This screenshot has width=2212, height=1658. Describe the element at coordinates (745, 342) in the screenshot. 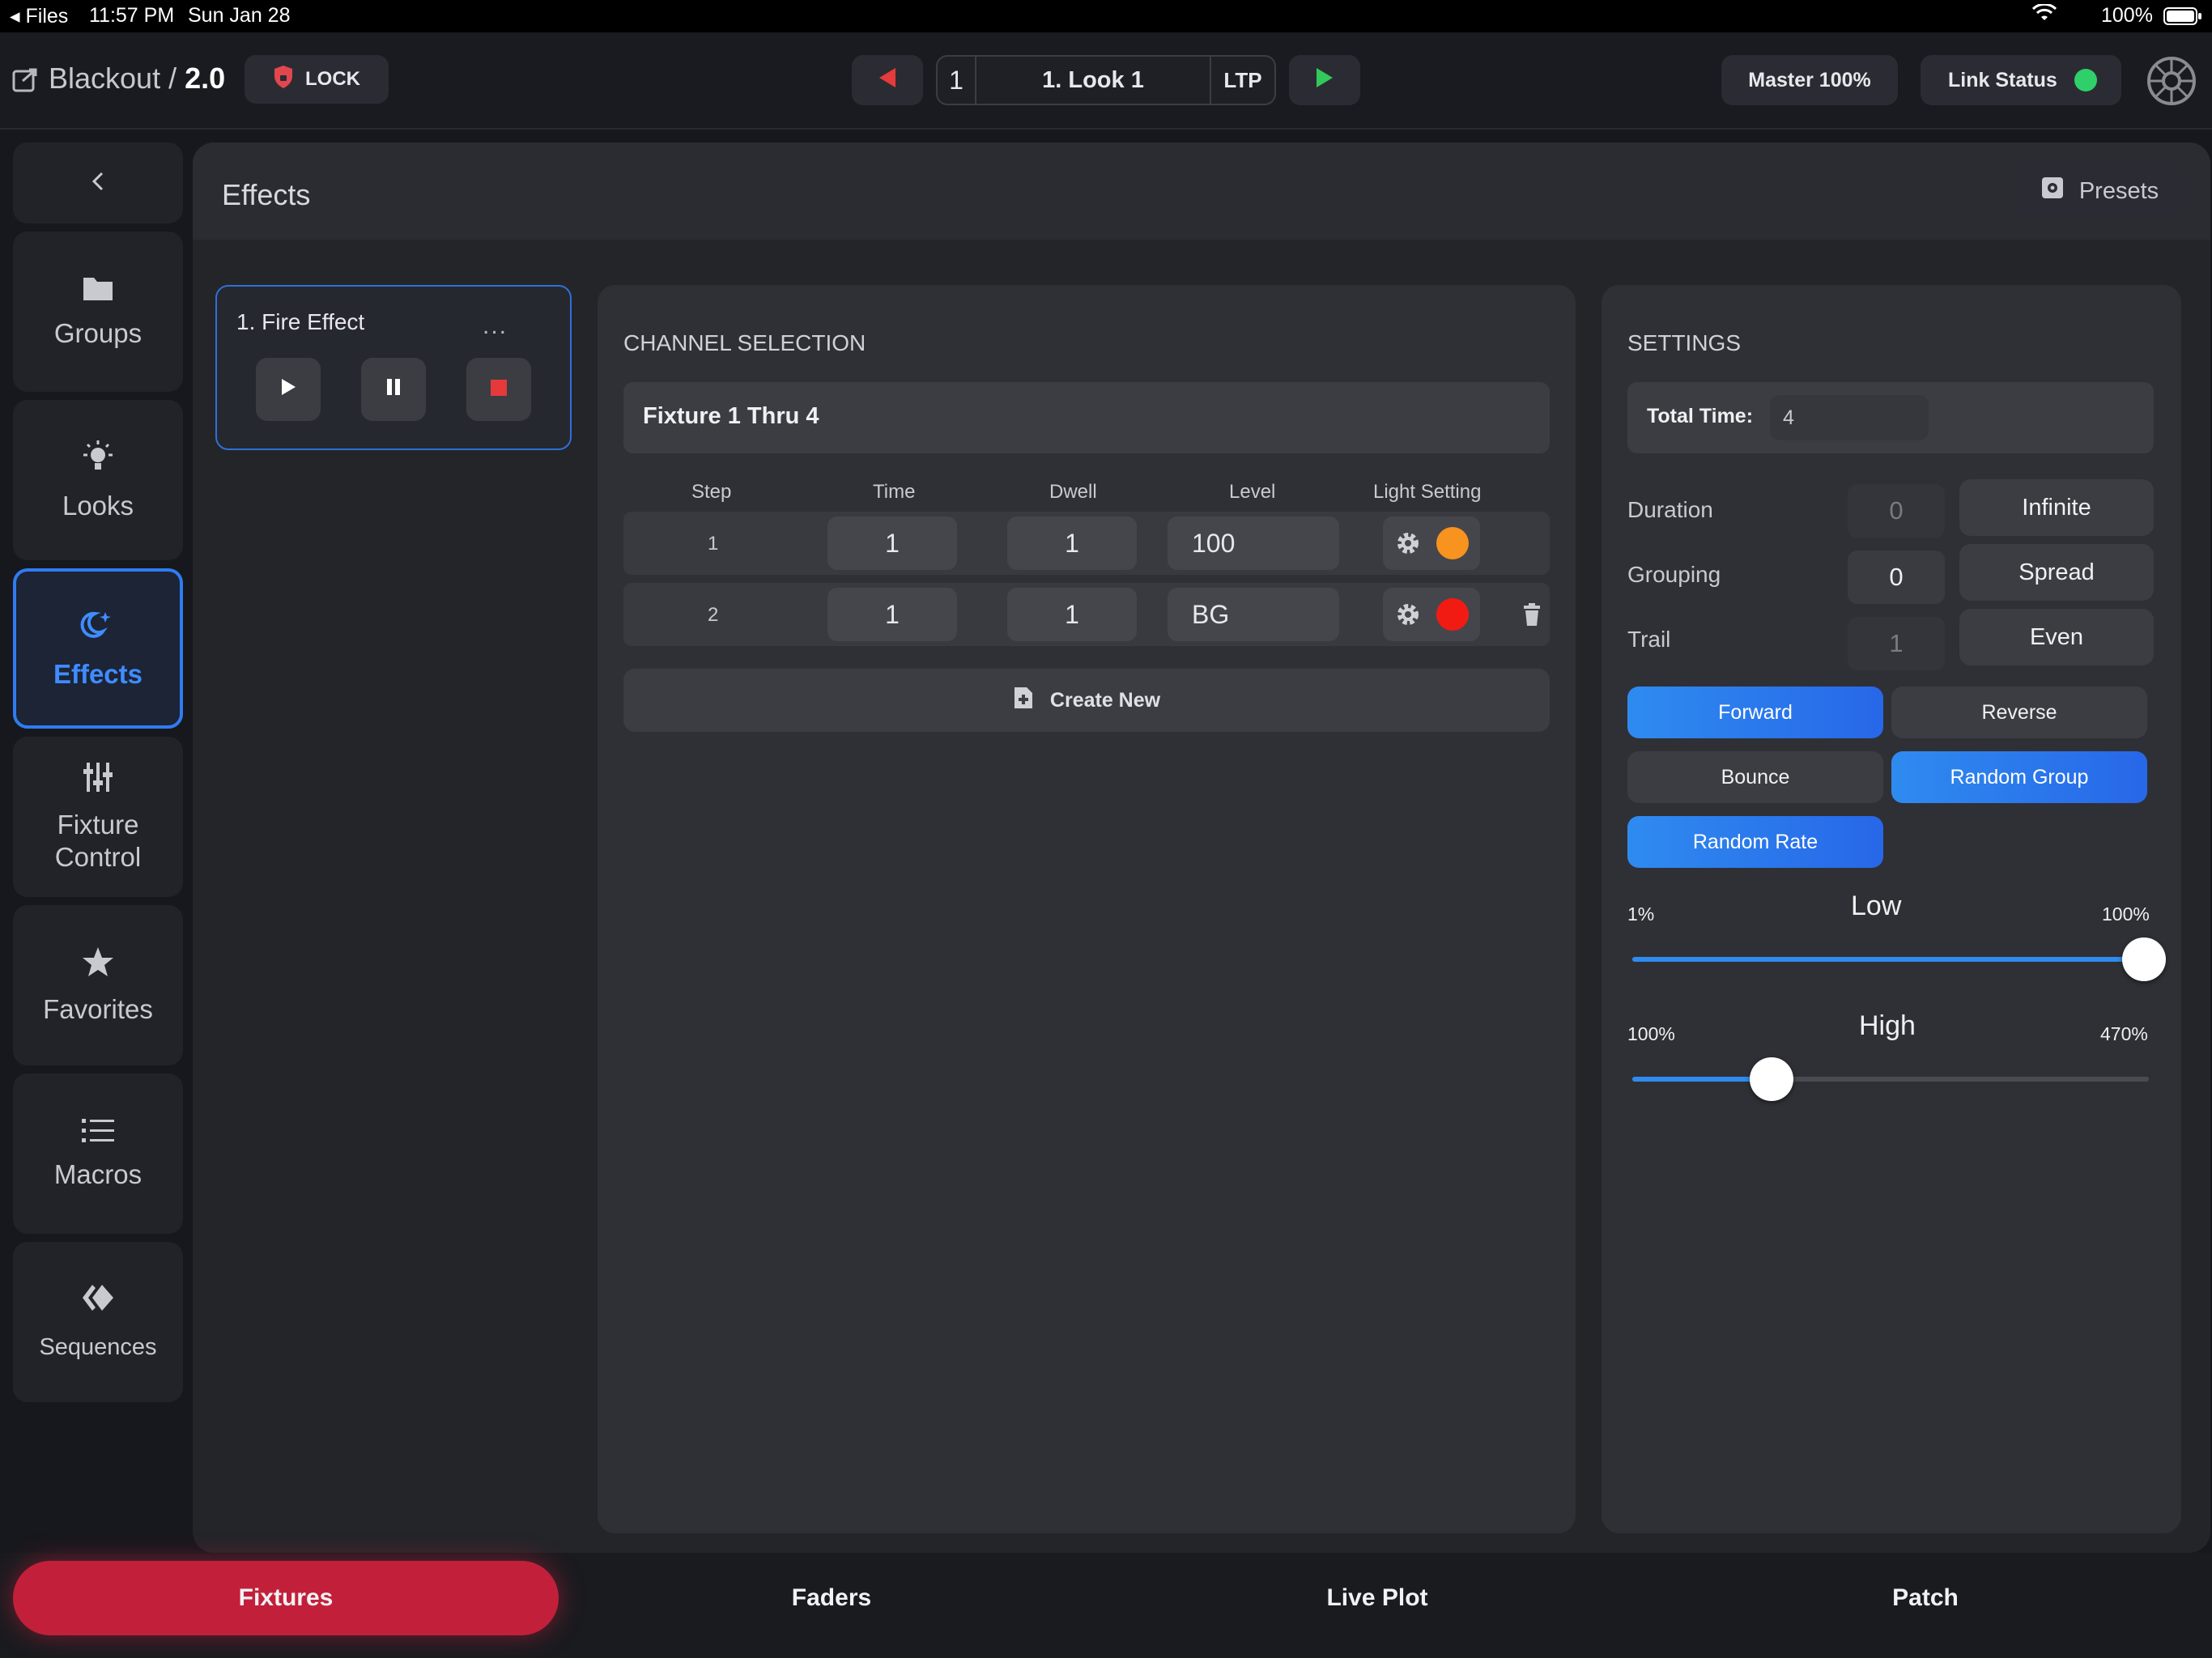

I see `channel-selection-heading: CHANNEL SELECTION` at that location.